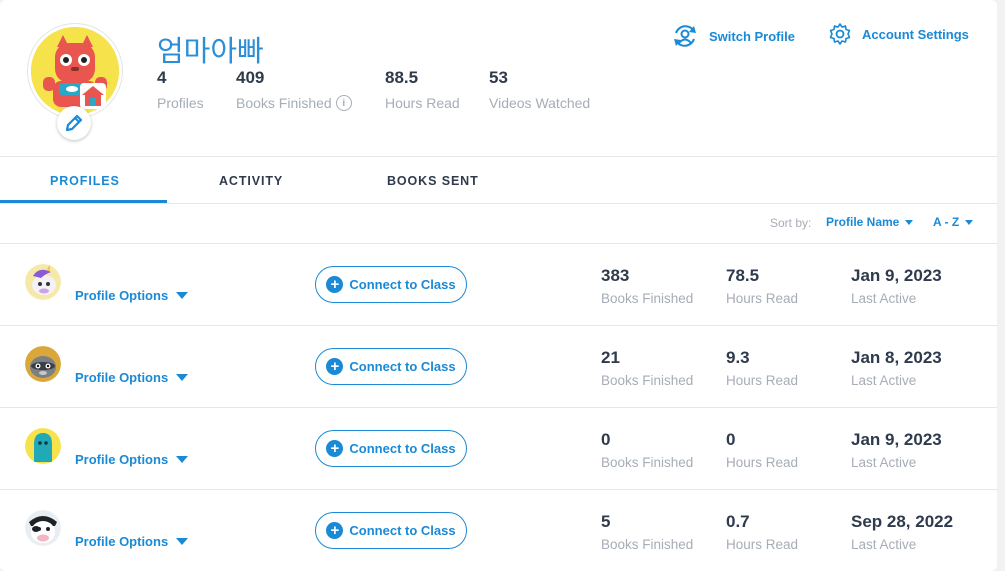 The width and height of the screenshot is (1005, 571). I want to click on hours-read-cell: 78.5 Hours Read, so click(762, 286).